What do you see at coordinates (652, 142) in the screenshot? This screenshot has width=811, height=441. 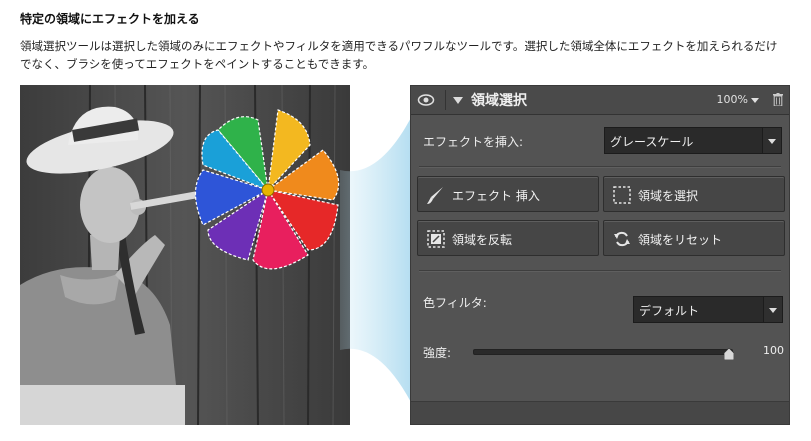 I see `effect-select-value: グレースケール` at bounding box center [652, 142].